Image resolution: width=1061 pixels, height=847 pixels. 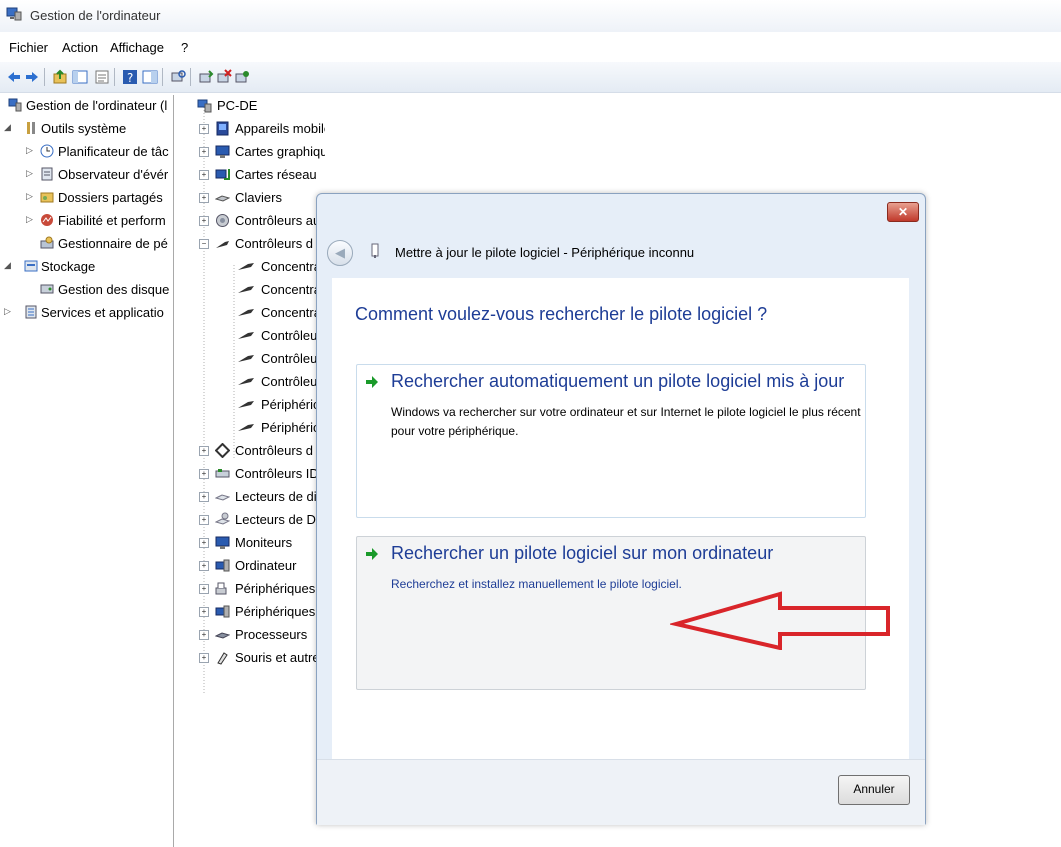 What do you see at coordinates (184, 47) in the screenshot?
I see `menu-help: ?` at bounding box center [184, 47].